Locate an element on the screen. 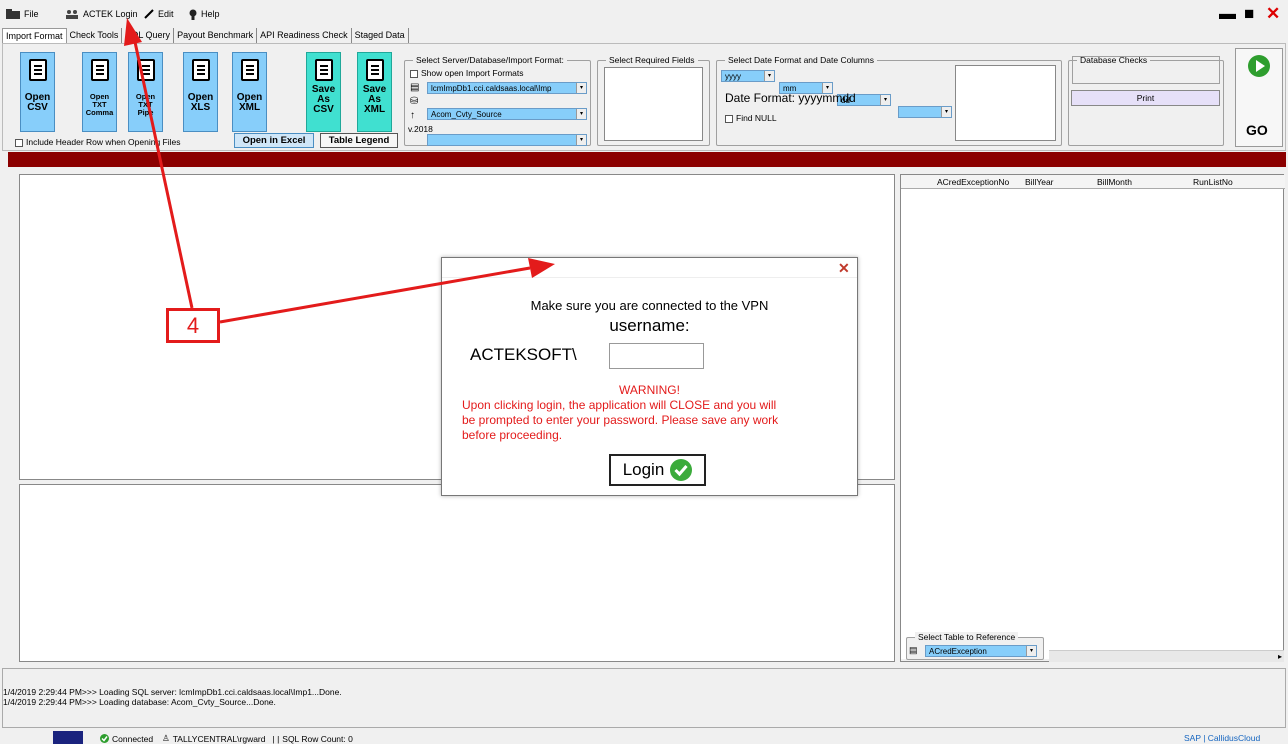 This screenshot has width=1288, height=744. arrowhead-right is located at coordinates (541, 268).